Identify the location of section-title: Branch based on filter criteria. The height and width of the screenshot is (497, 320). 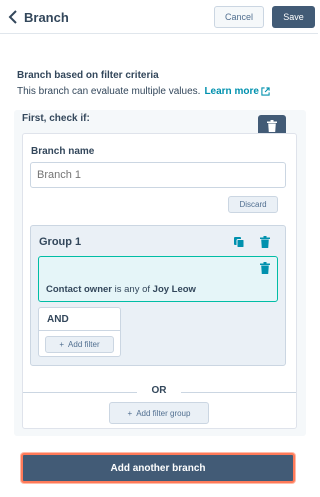
(88, 75).